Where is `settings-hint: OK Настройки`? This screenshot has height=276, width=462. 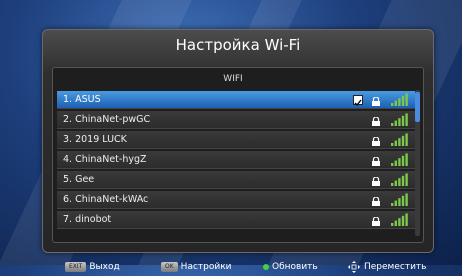 settings-hint: OK Настройки is located at coordinates (196, 267).